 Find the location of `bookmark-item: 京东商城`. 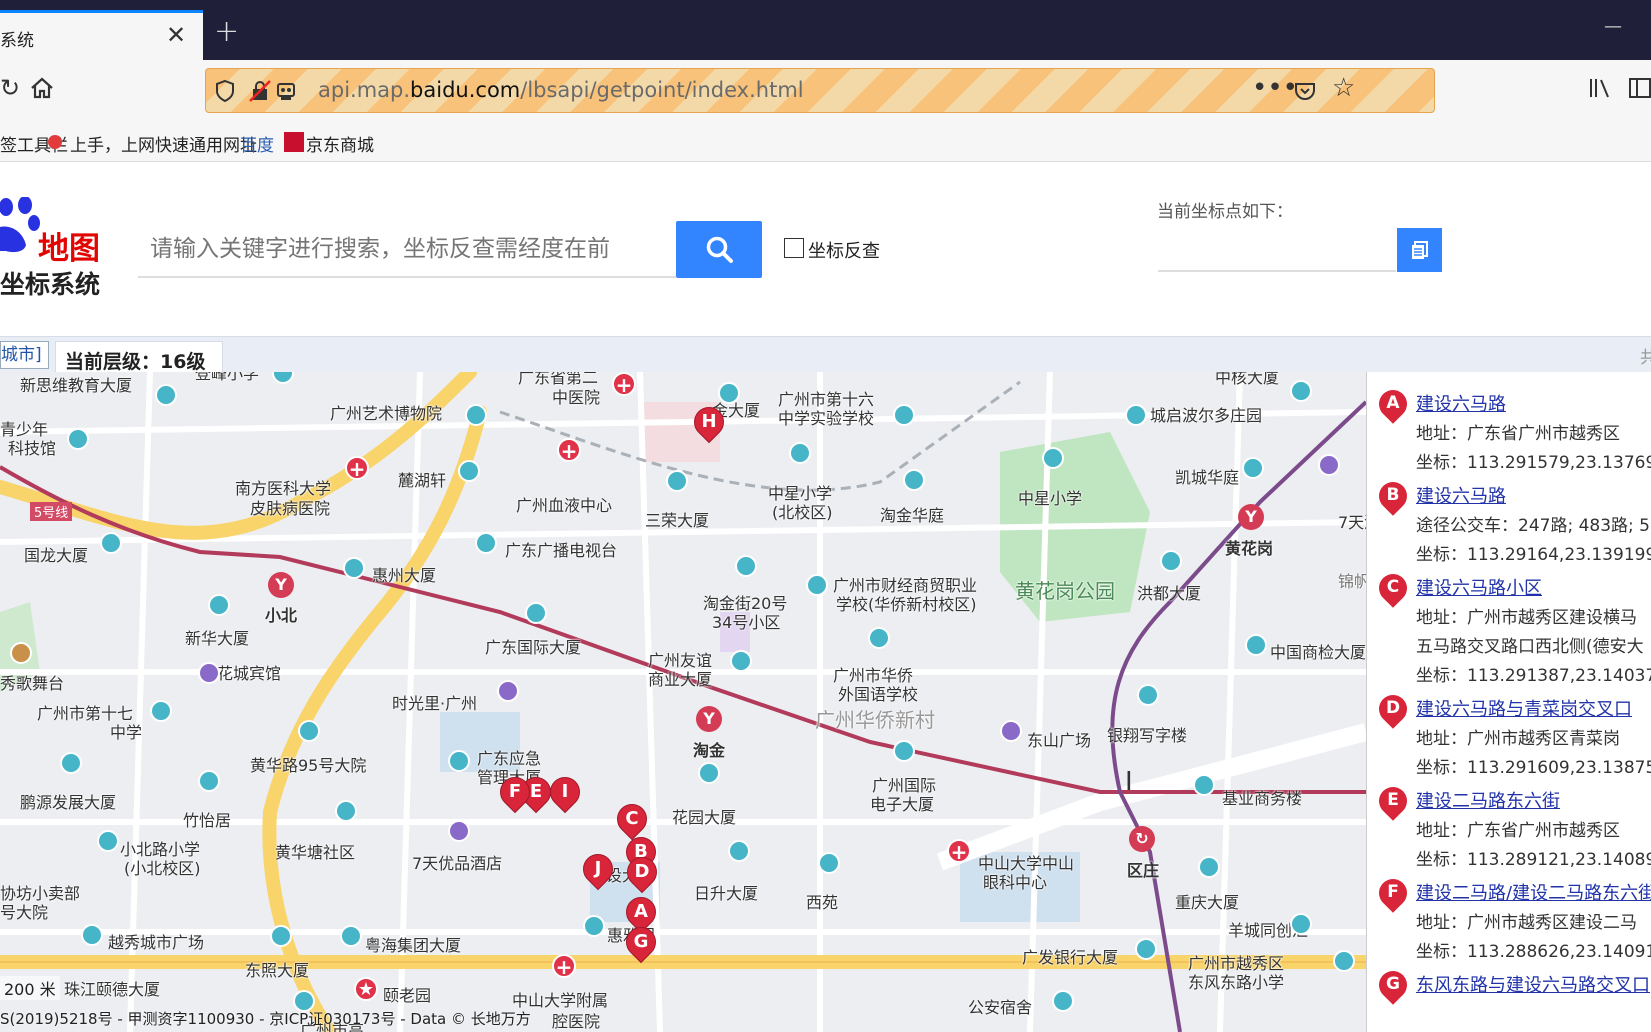

bookmark-item: 京东商城 is located at coordinates (340, 143).